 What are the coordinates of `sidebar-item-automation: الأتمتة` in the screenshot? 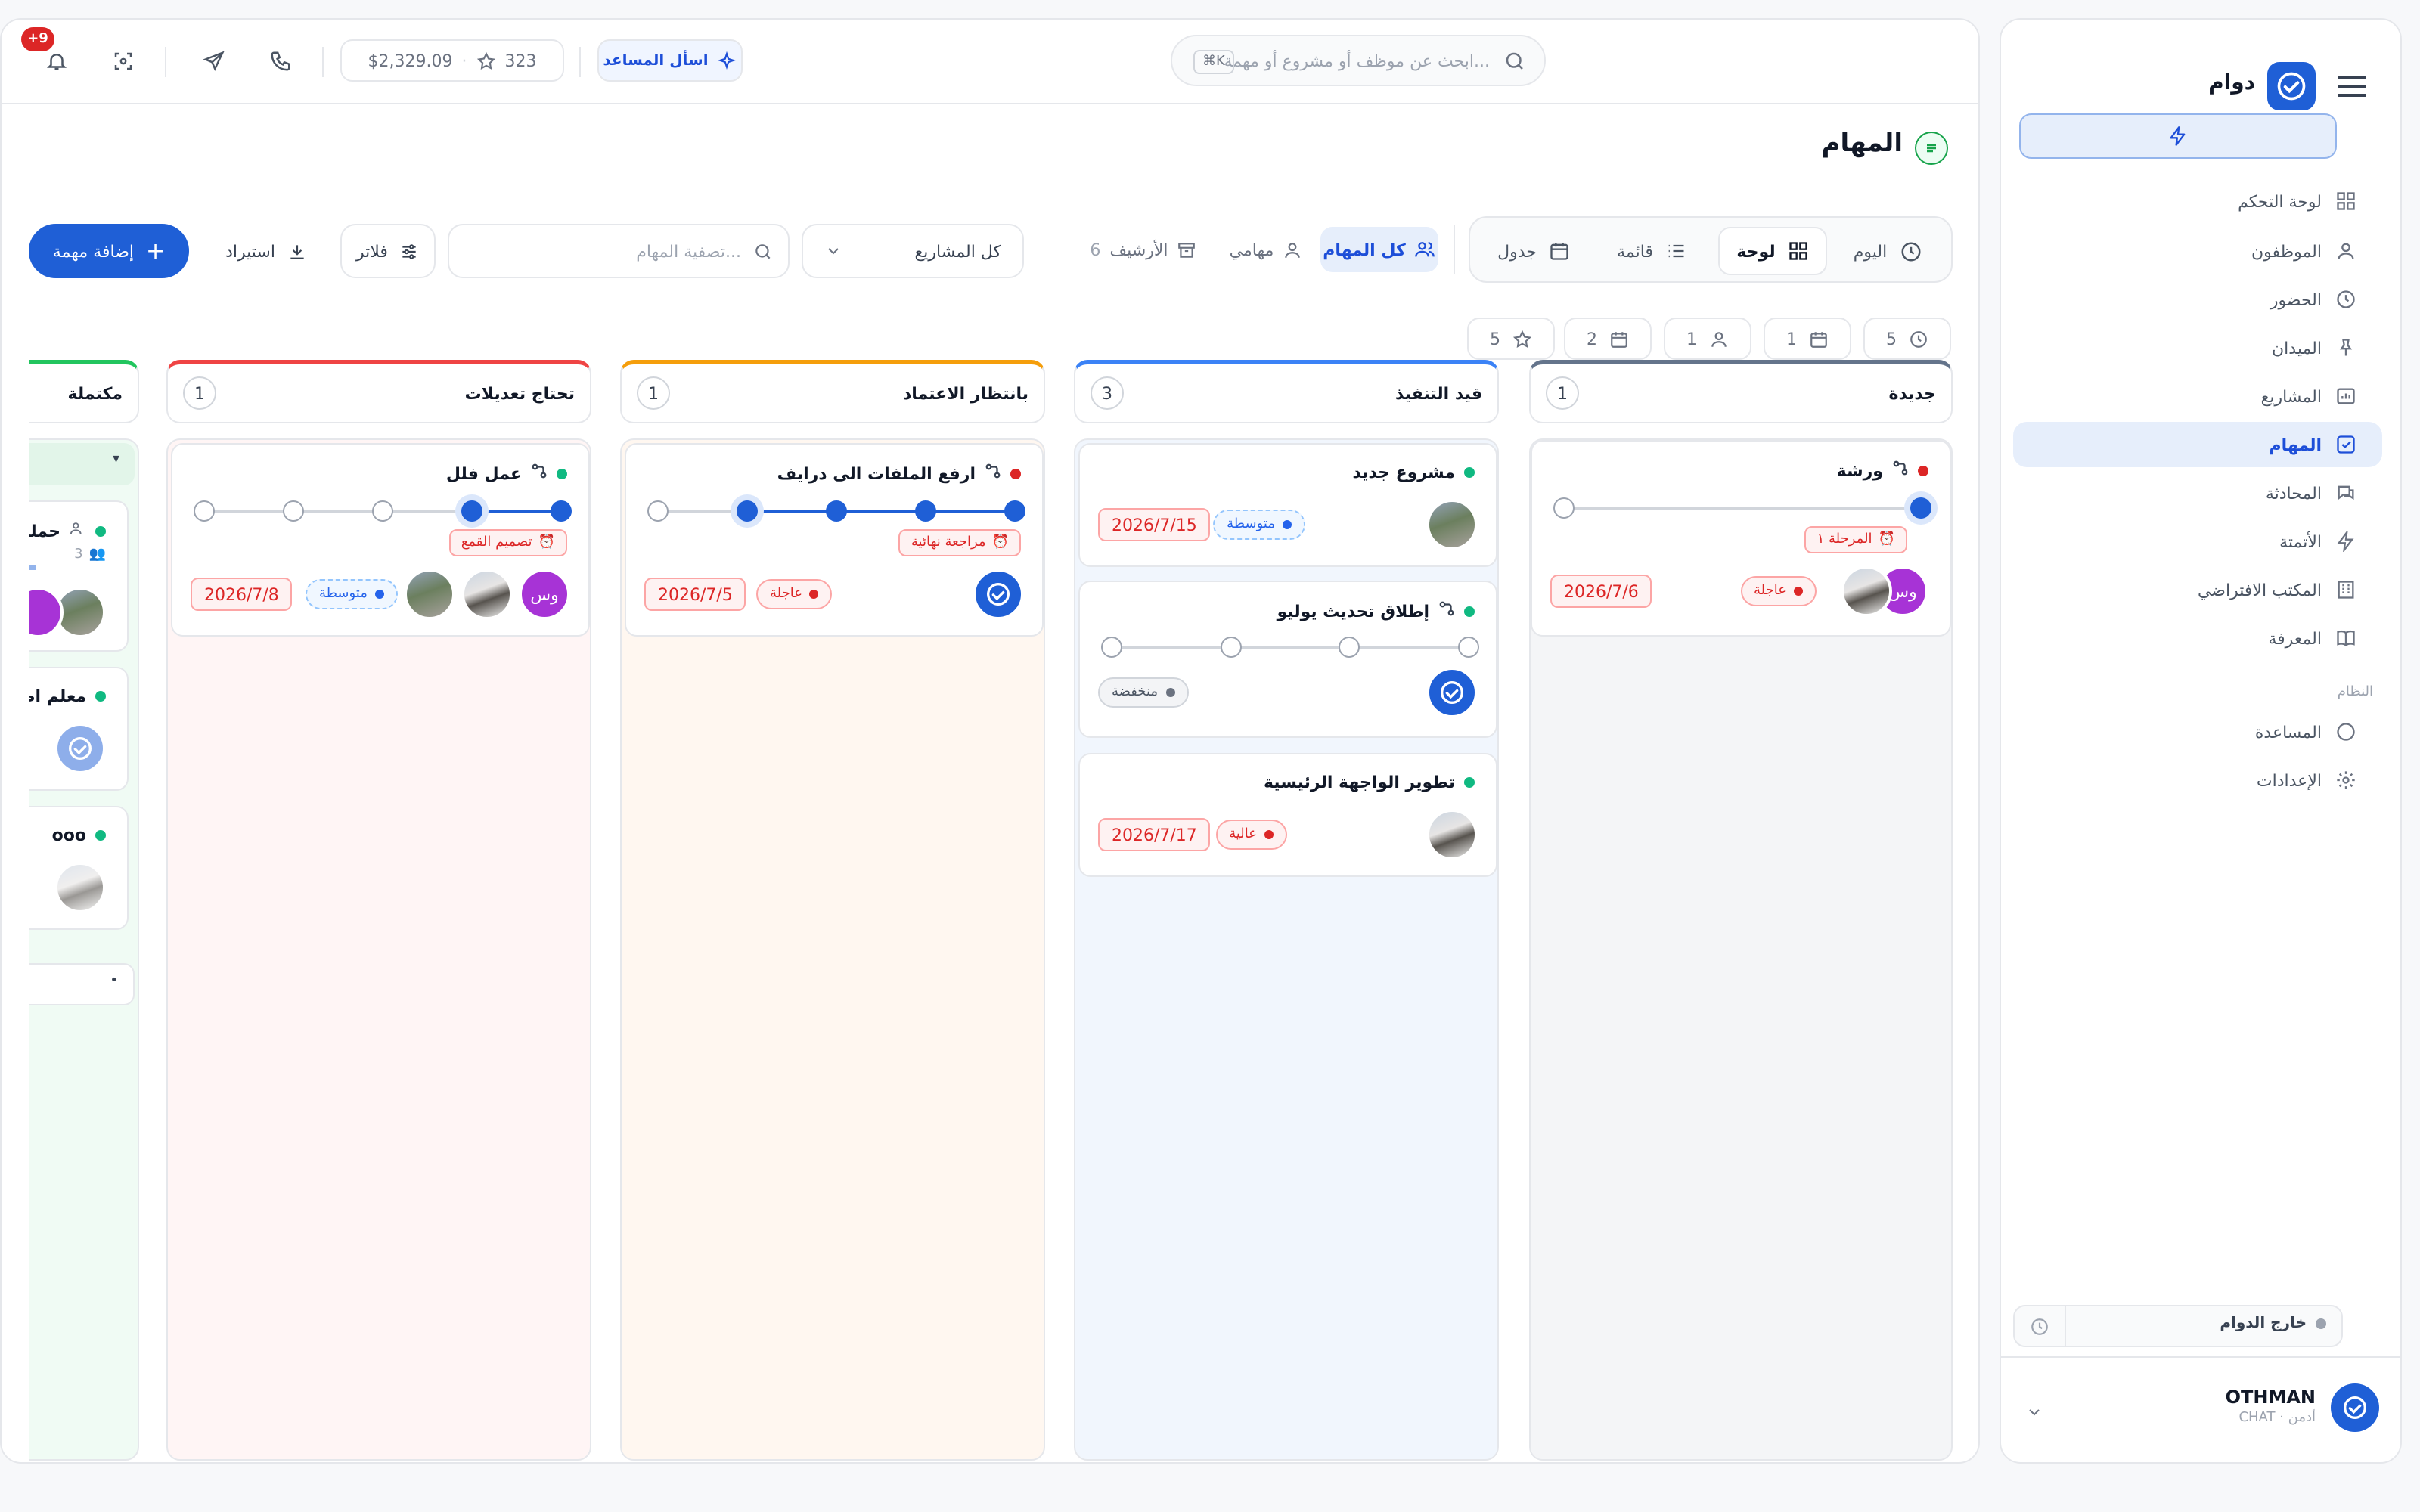 It's located at (2197, 541).